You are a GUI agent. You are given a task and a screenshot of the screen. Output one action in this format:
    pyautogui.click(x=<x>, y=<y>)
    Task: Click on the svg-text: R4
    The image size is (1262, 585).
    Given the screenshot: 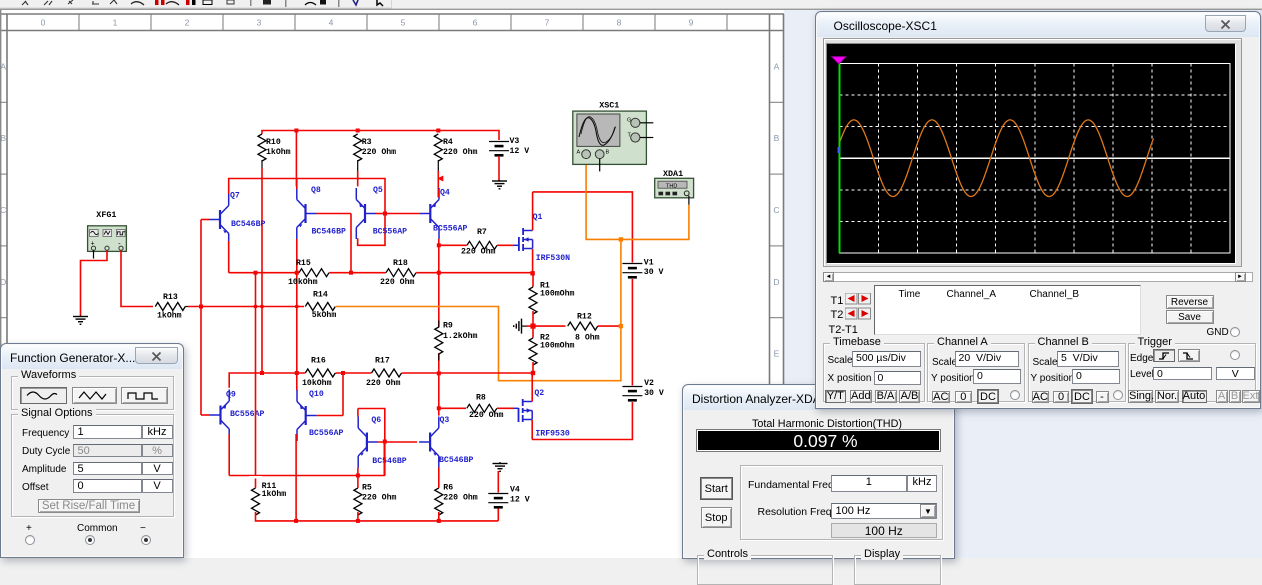 What is the action you would take?
    pyautogui.click(x=448, y=142)
    